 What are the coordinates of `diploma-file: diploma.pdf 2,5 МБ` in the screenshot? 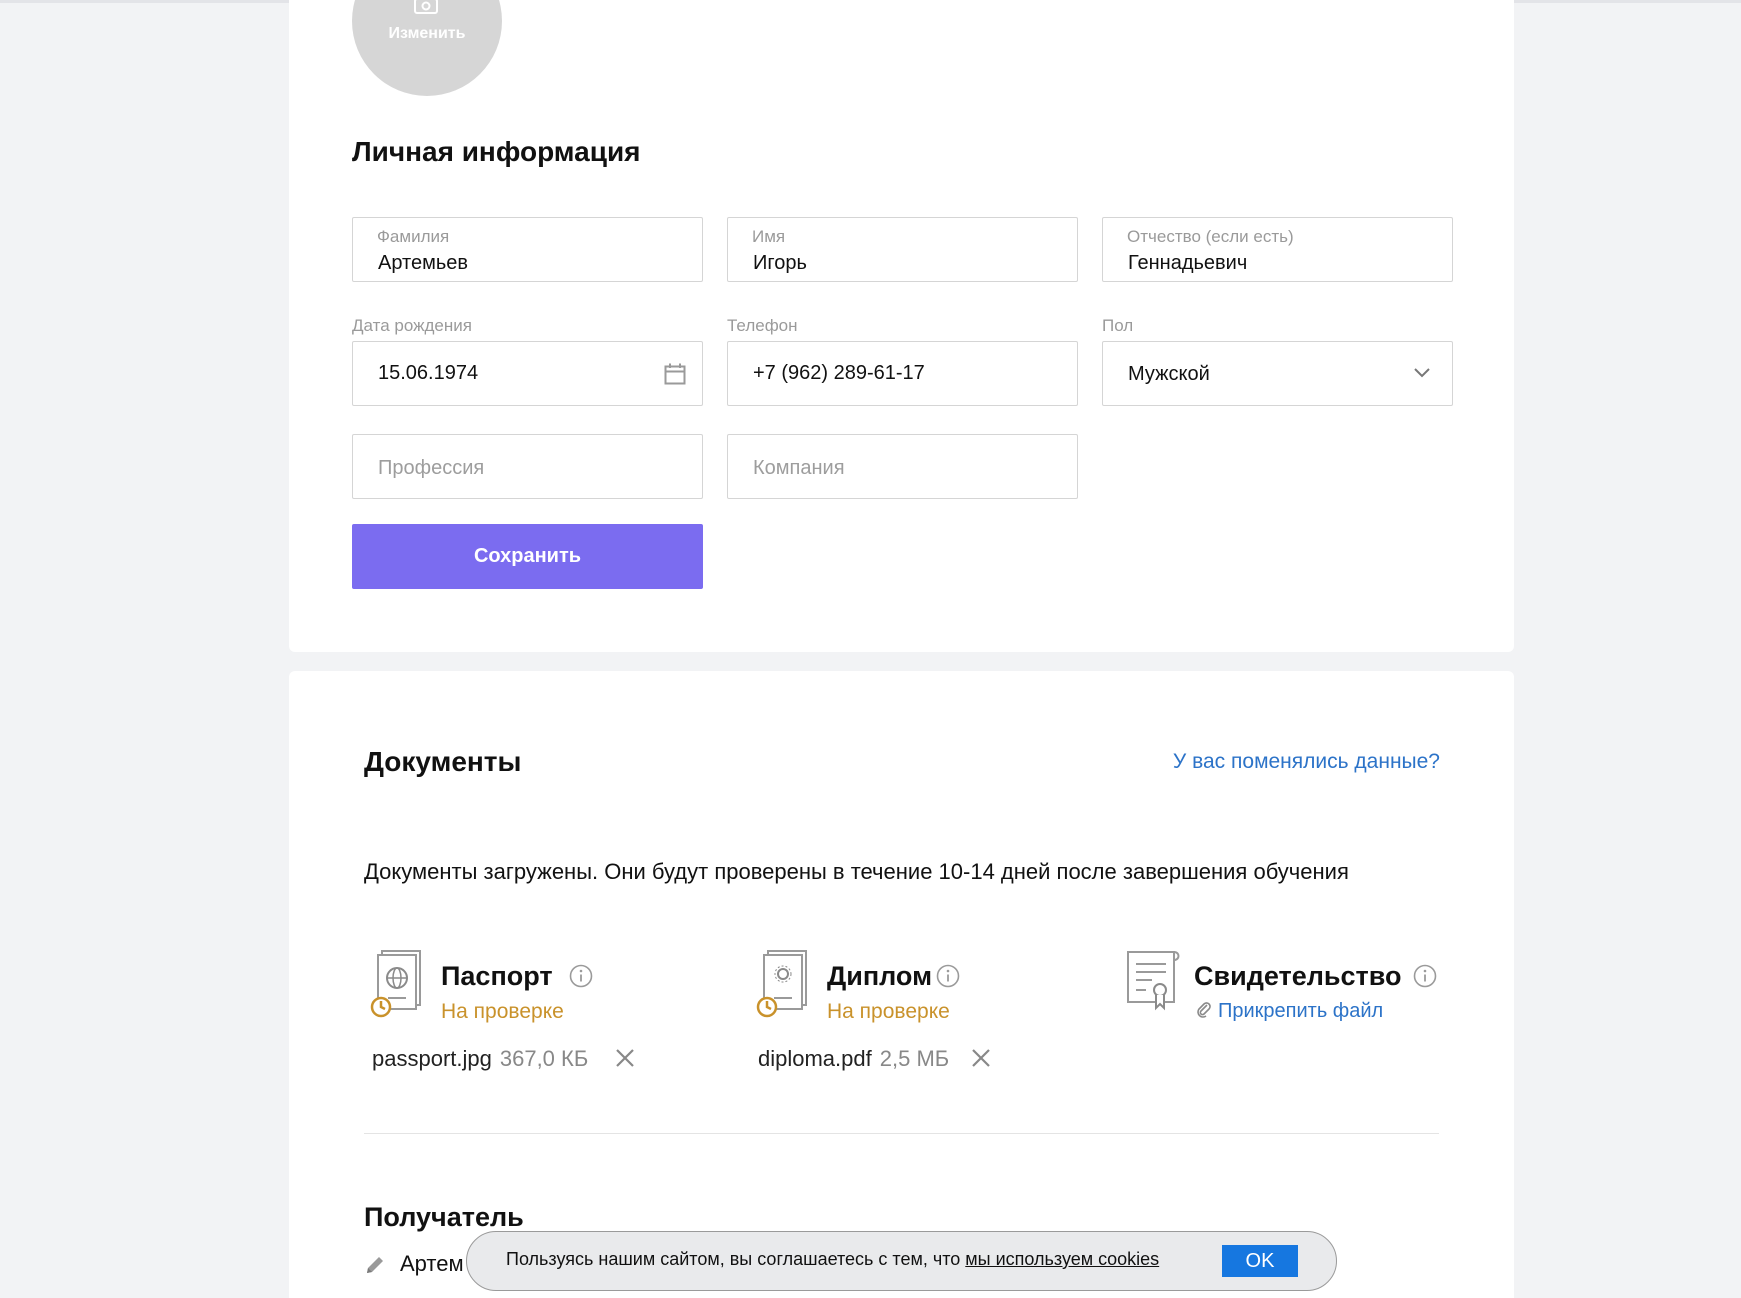 It's located at (853, 1059).